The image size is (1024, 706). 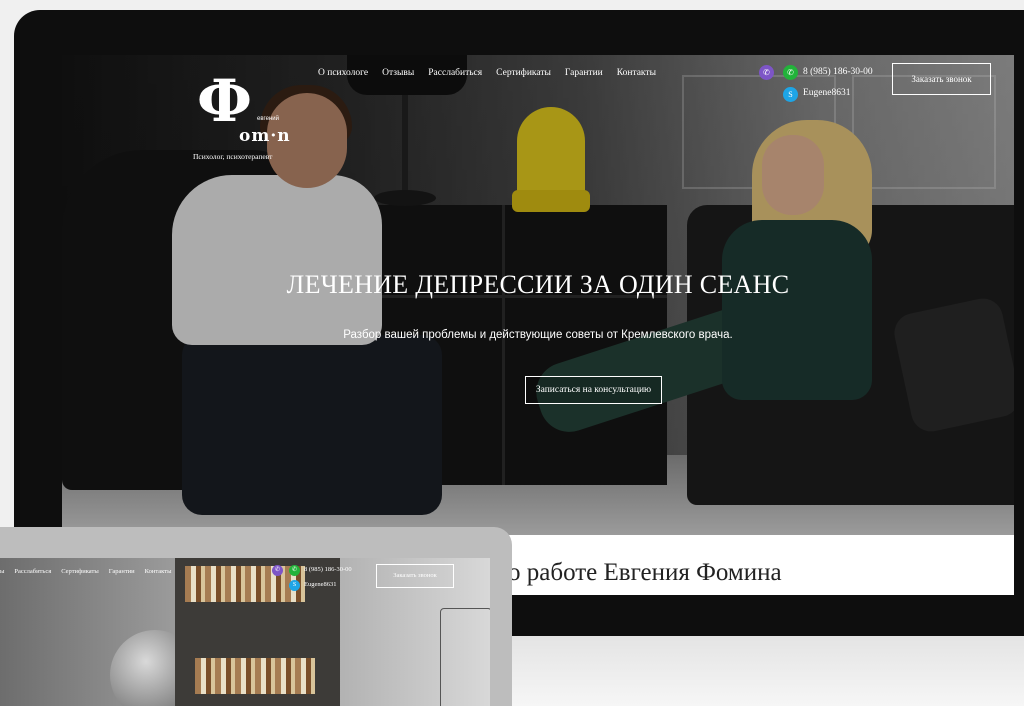 I want to click on tablet-nav-item-certificates: Сертификаты, so click(x=79, y=571).